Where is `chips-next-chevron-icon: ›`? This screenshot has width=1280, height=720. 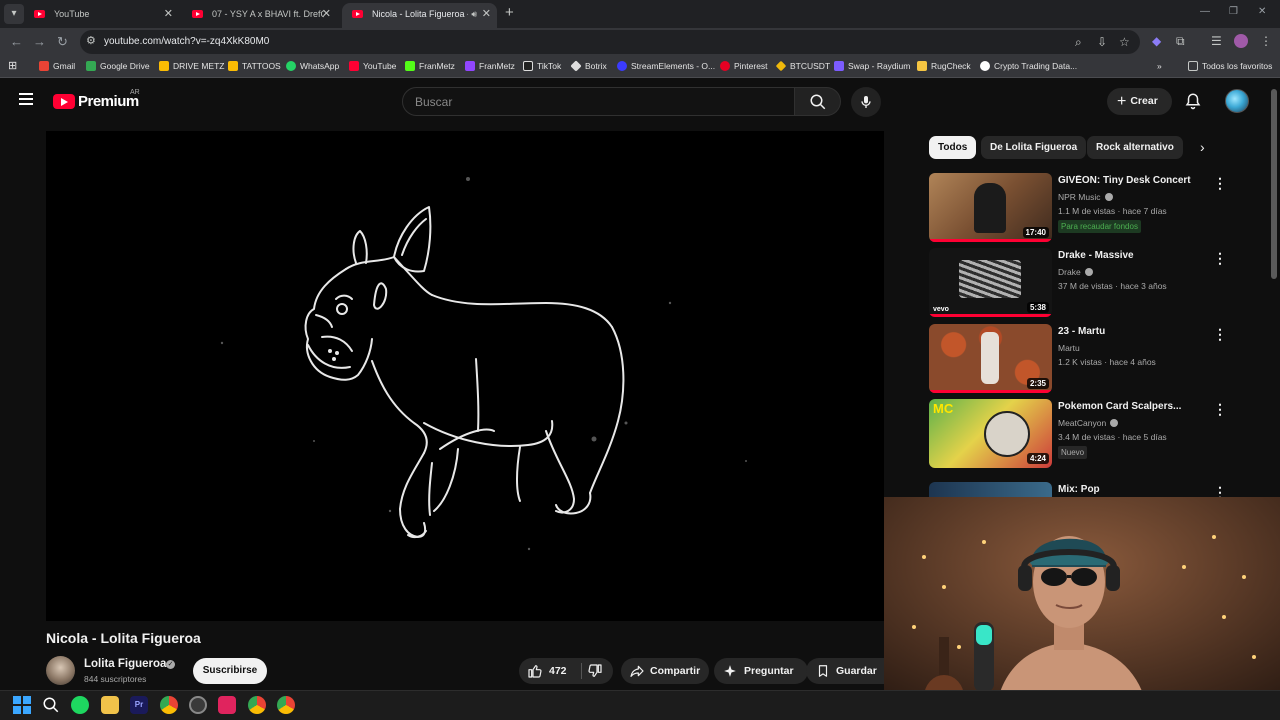 chips-next-chevron-icon: › is located at coordinates (1202, 147).